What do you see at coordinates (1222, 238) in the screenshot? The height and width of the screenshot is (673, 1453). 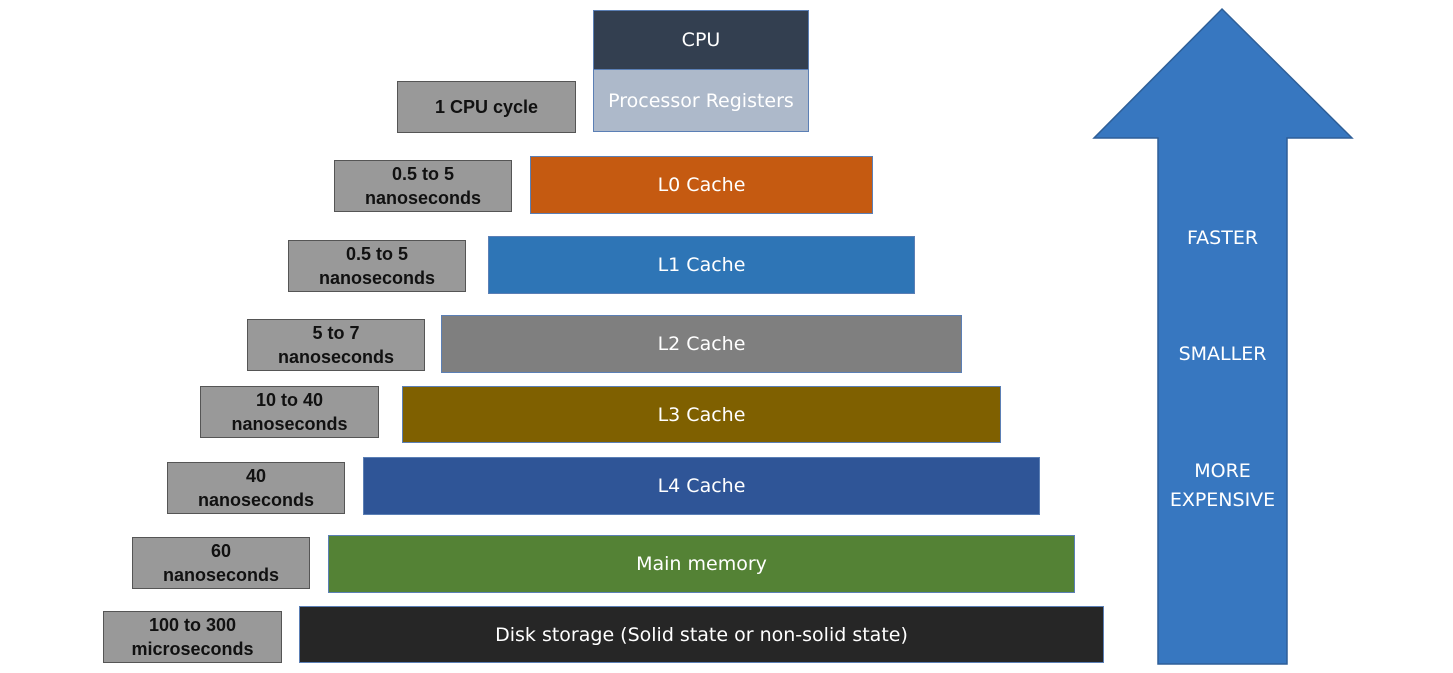 I see `arrow-label-faster: FASTER` at bounding box center [1222, 238].